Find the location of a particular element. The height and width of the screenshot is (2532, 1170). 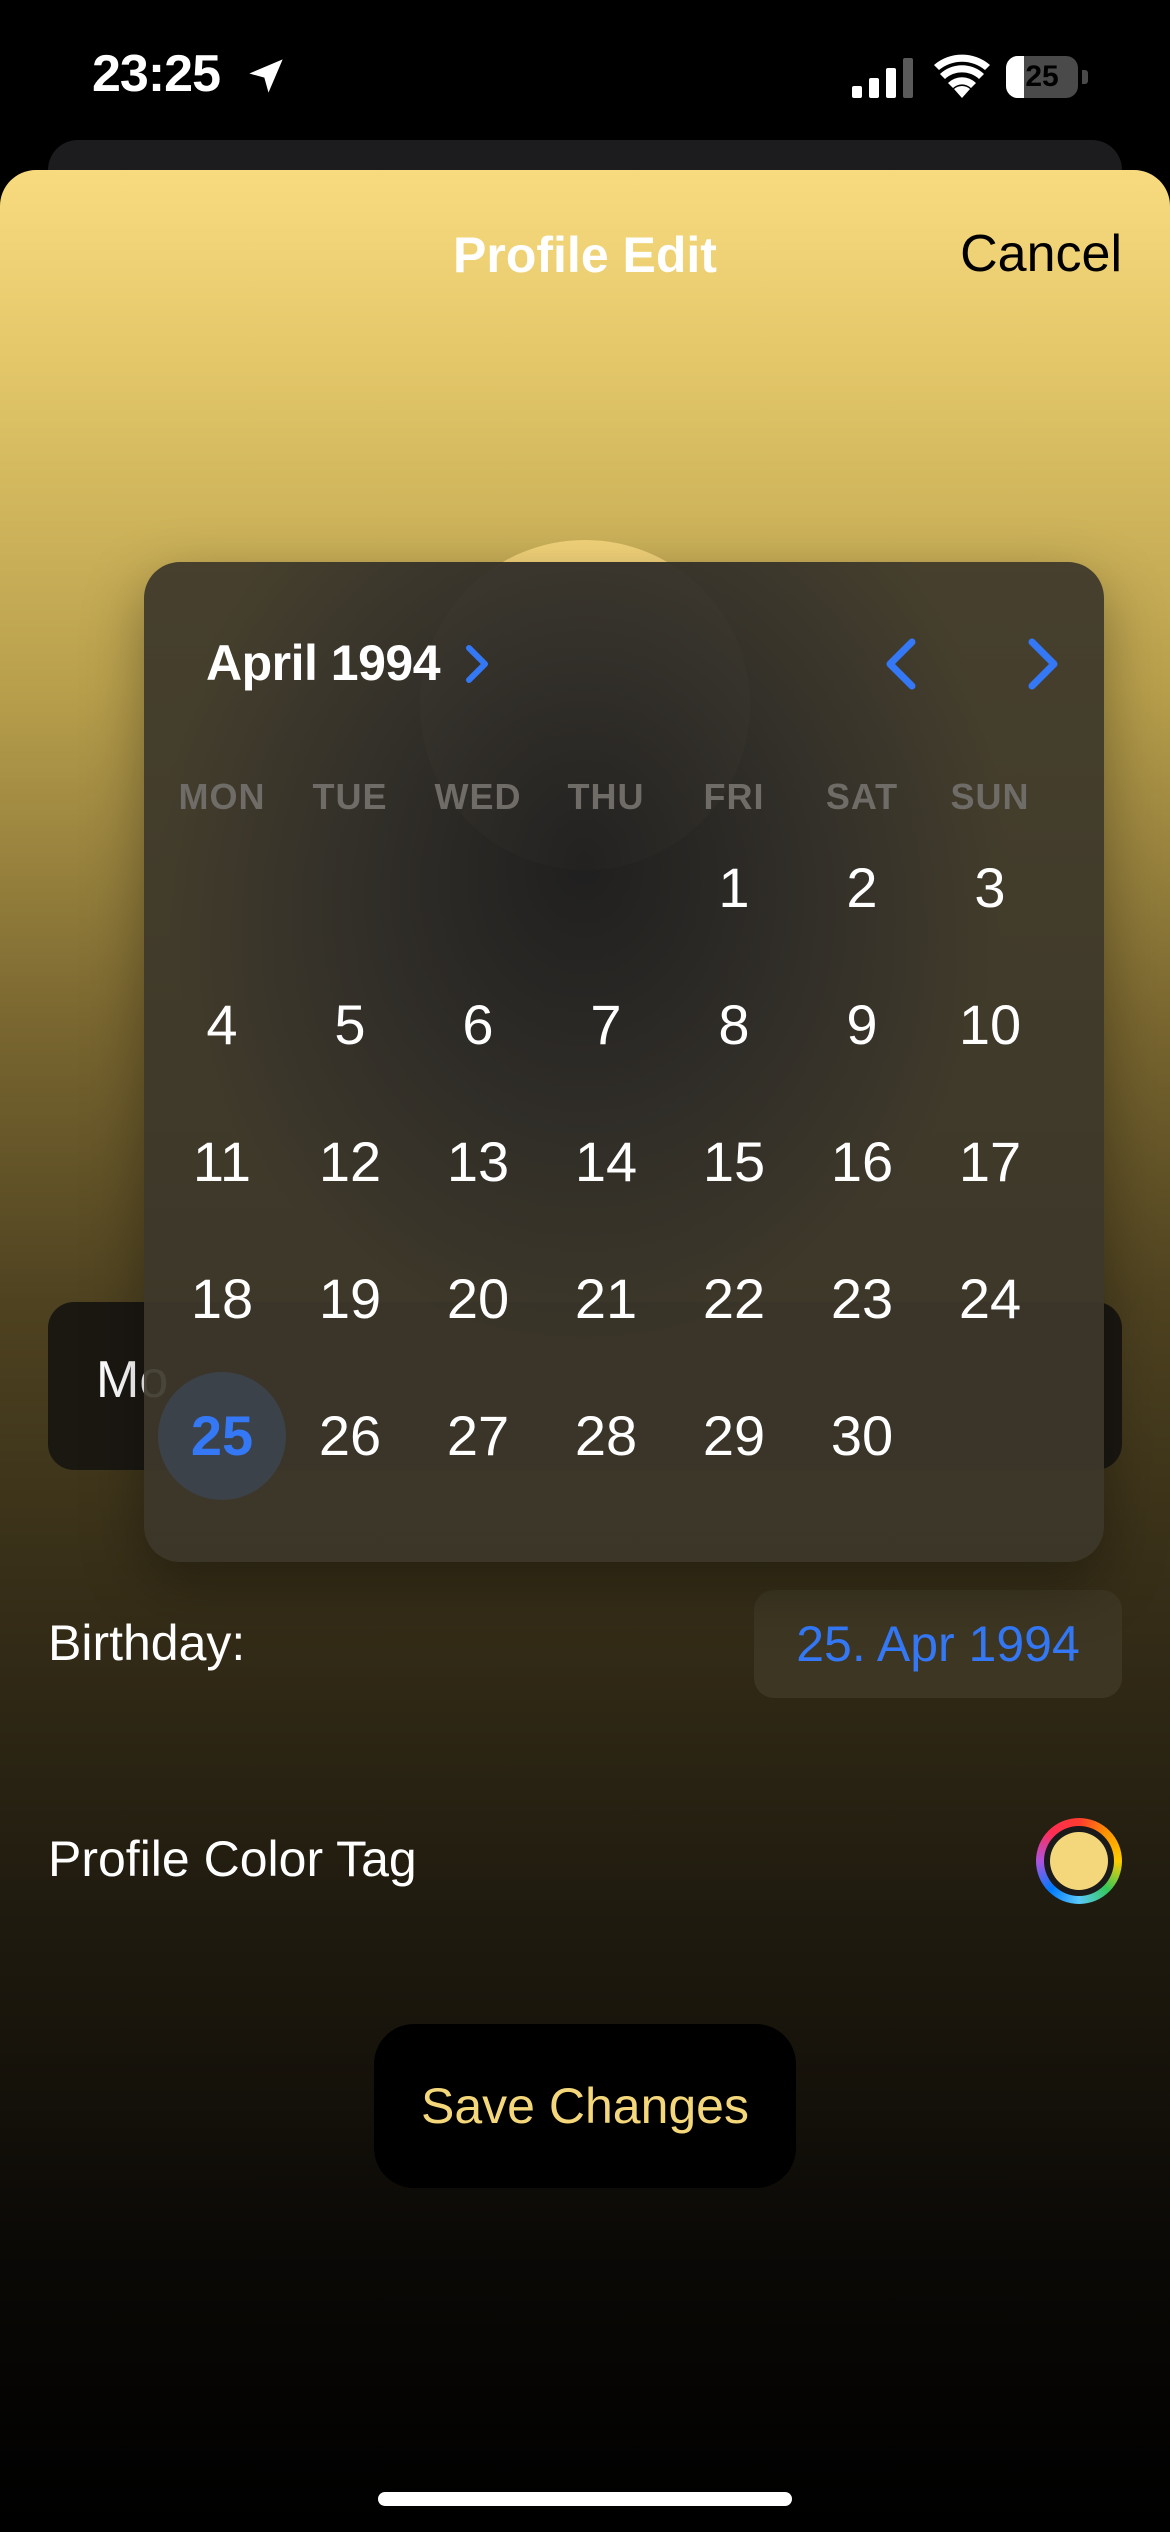

weekday-header-wed: WED is located at coordinates (478, 796).